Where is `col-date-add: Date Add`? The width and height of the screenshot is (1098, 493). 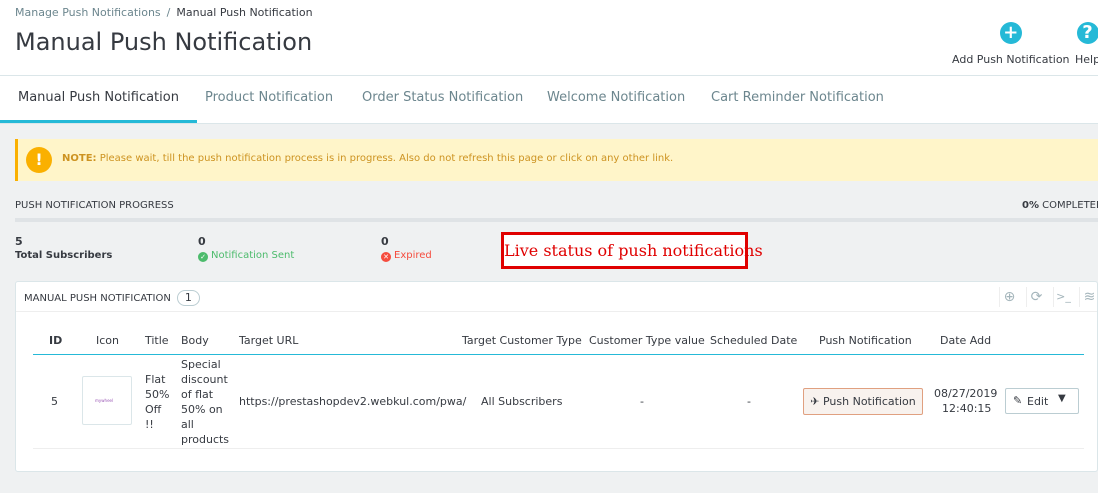 col-date-add: Date Add is located at coordinates (966, 340).